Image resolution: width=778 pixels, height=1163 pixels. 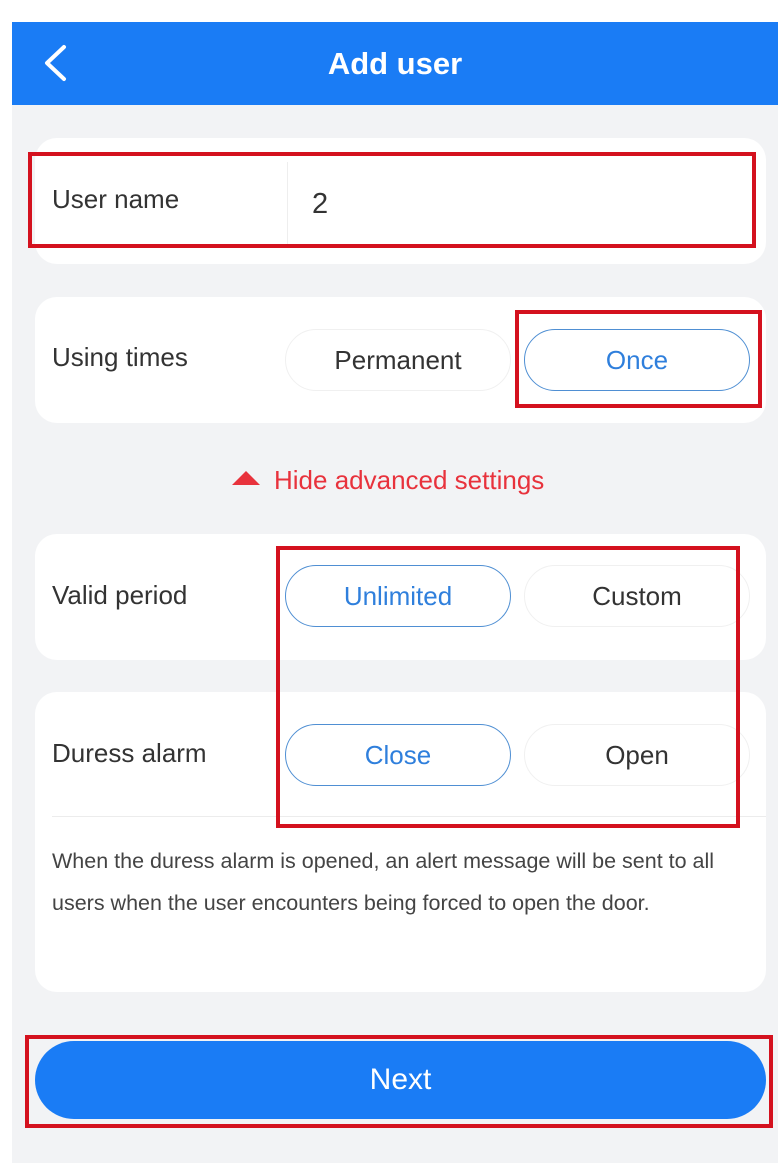 I want to click on user-name-card: User name 2, so click(x=400, y=201).